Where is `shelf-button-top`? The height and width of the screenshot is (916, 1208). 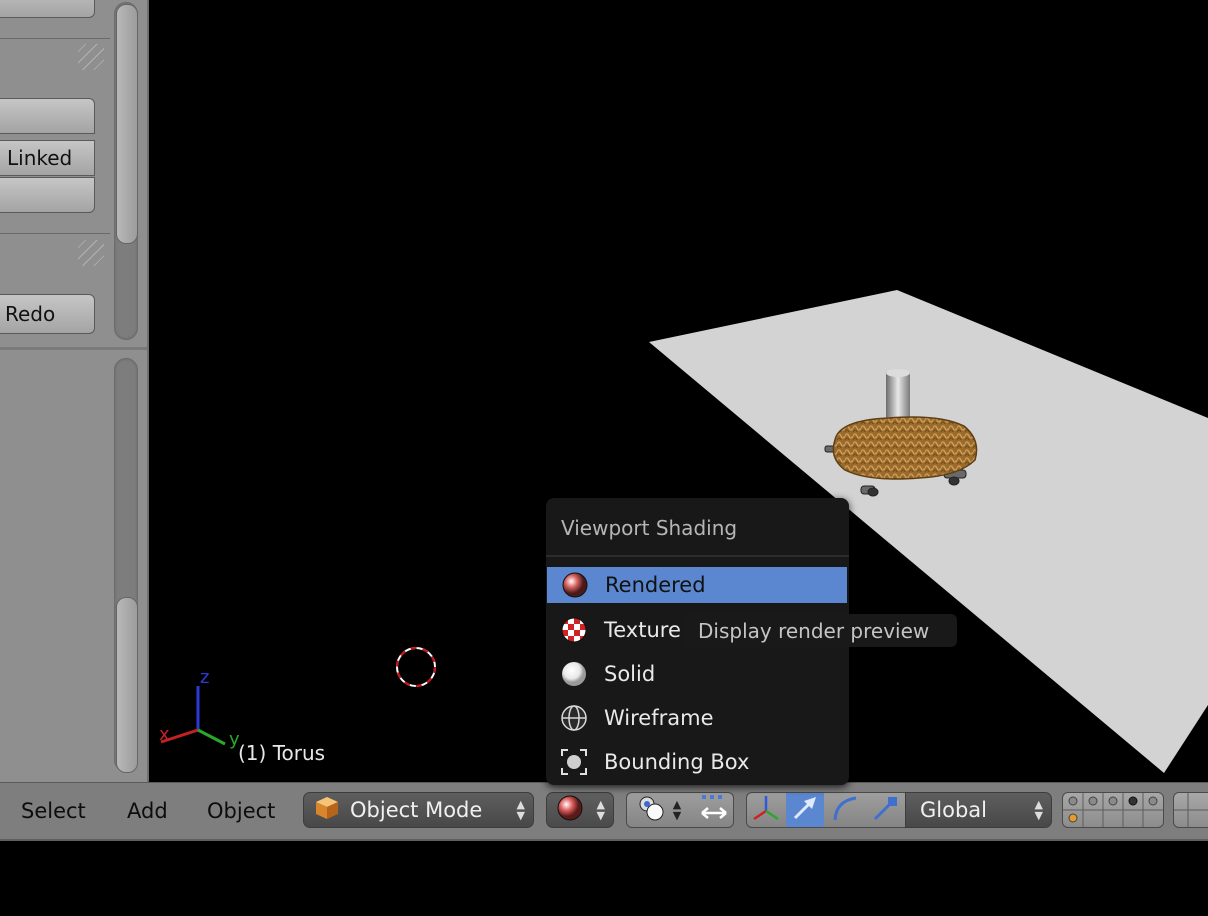 shelf-button-top is located at coordinates (47, 9).